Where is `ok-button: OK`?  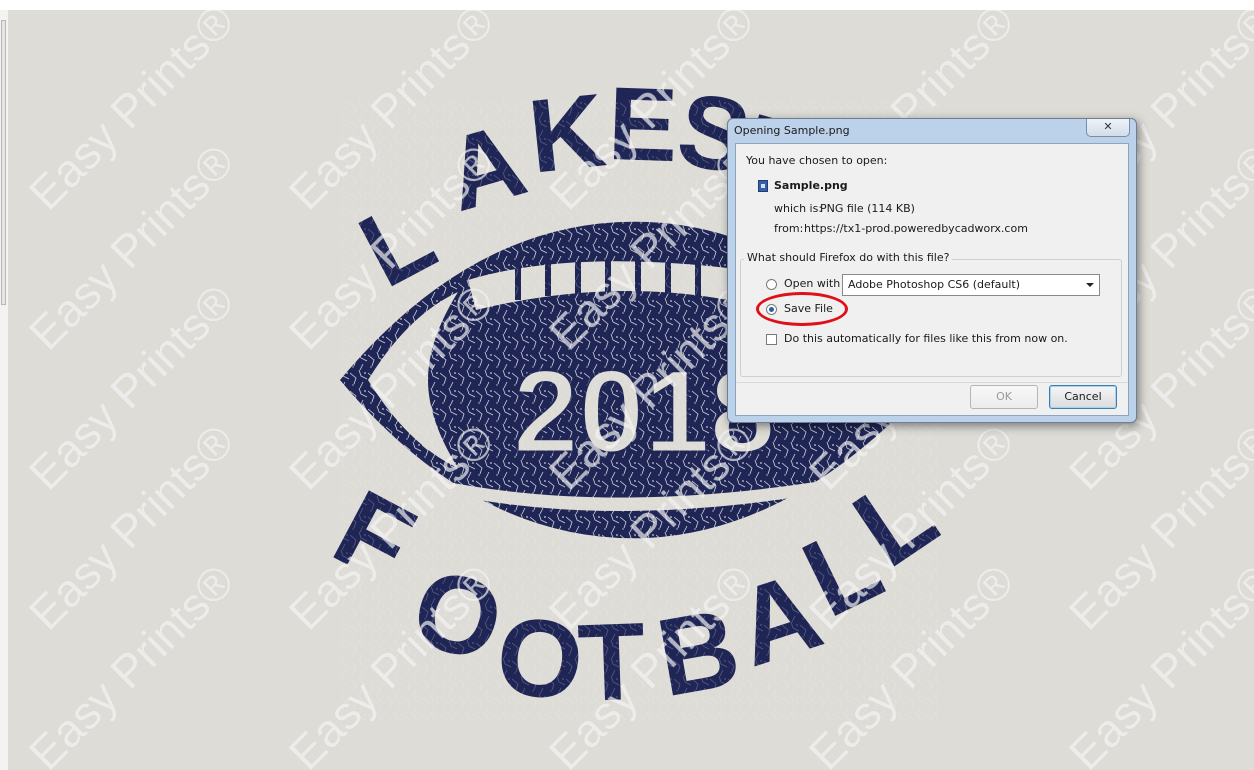
ok-button: OK is located at coordinates (1004, 397).